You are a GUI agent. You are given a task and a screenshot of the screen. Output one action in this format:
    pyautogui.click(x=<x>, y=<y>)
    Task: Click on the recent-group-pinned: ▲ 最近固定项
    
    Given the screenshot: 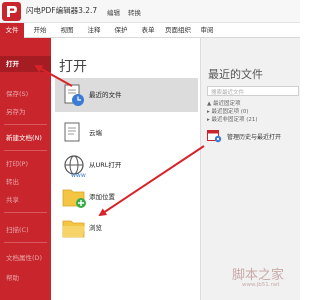 What is the action you would take?
    pyautogui.click(x=223, y=103)
    